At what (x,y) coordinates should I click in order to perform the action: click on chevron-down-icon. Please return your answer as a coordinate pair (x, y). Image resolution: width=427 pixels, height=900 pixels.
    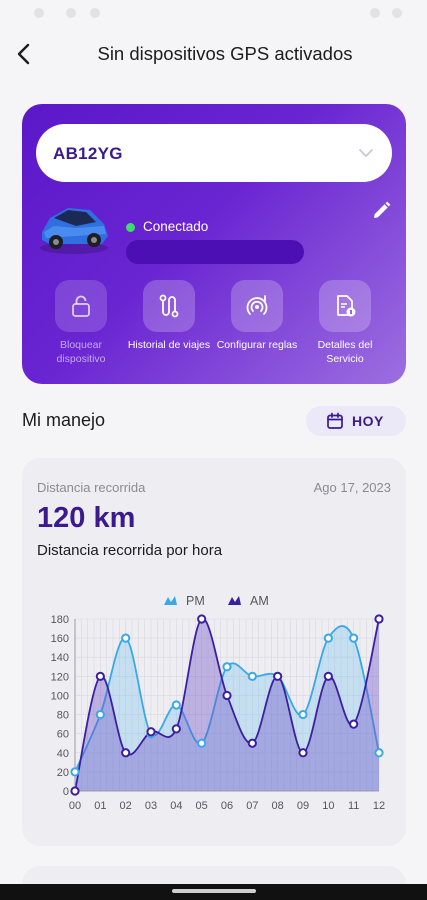
    Looking at the image, I should click on (366, 153).